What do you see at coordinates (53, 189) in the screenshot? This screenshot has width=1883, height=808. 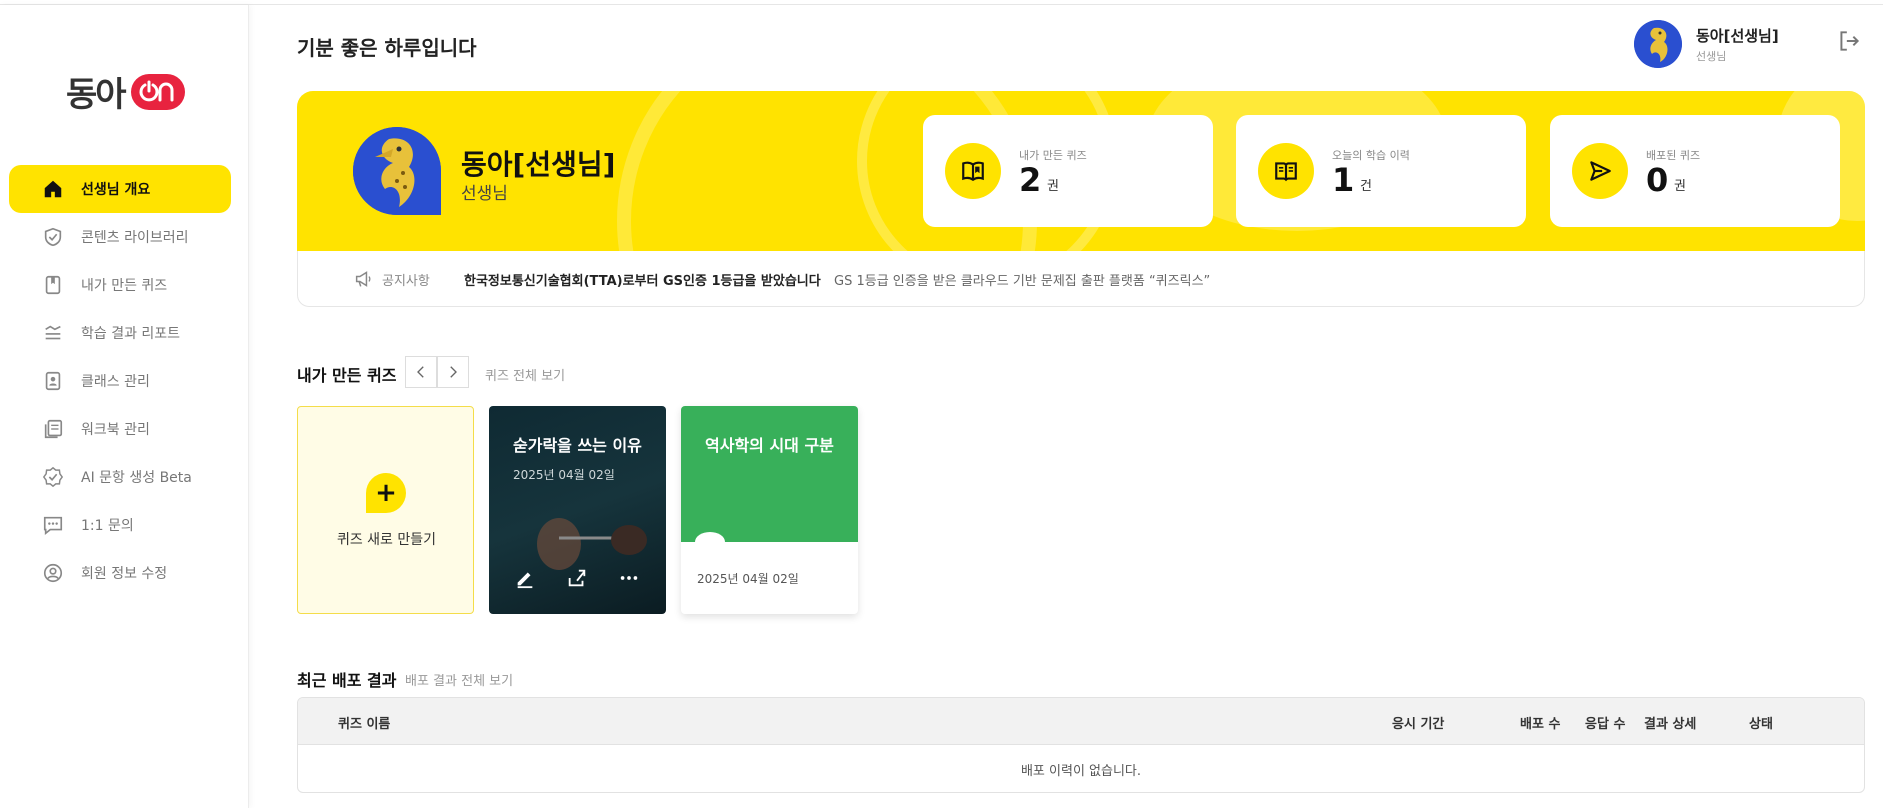 I see `home-icon` at bounding box center [53, 189].